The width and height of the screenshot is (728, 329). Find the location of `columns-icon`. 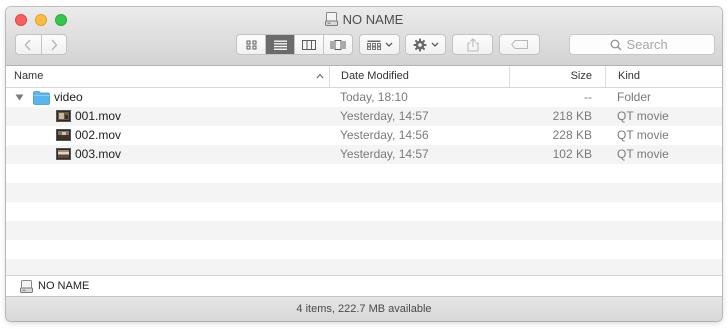

columns-icon is located at coordinates (309, 44).